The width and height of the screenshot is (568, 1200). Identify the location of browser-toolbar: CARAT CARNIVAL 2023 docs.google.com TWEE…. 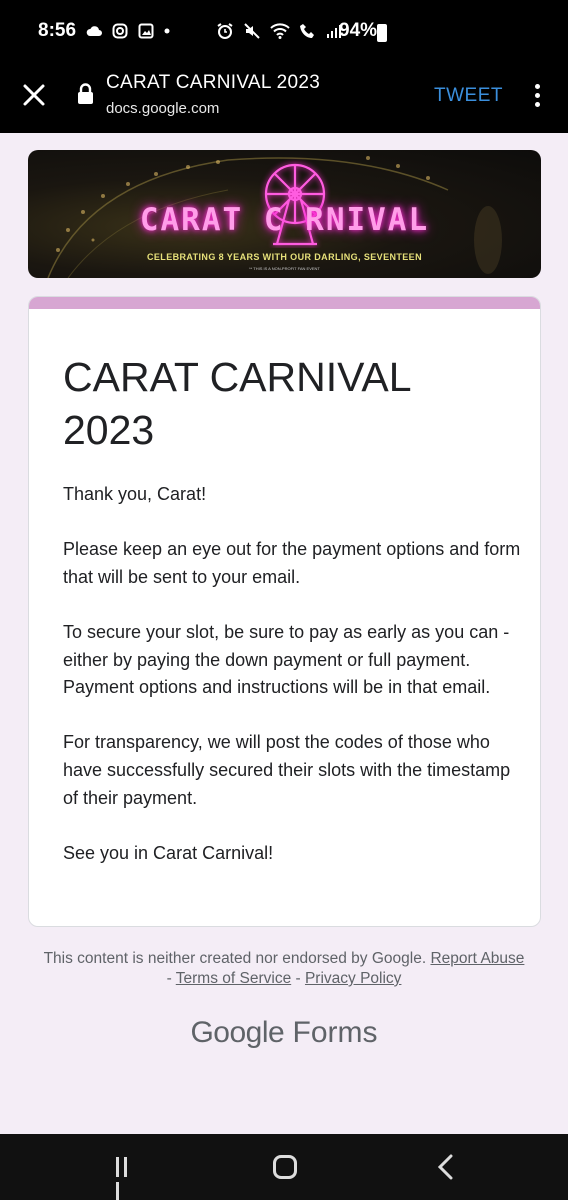
(284, 99).